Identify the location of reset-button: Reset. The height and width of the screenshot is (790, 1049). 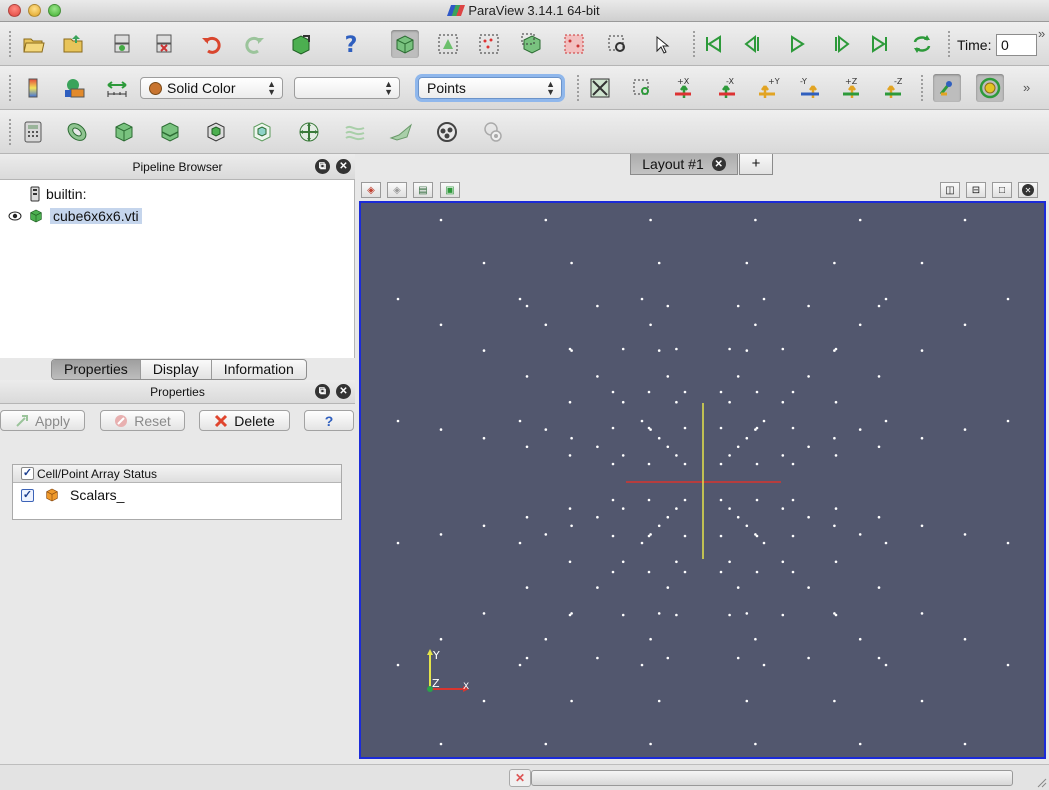
(142, 420).